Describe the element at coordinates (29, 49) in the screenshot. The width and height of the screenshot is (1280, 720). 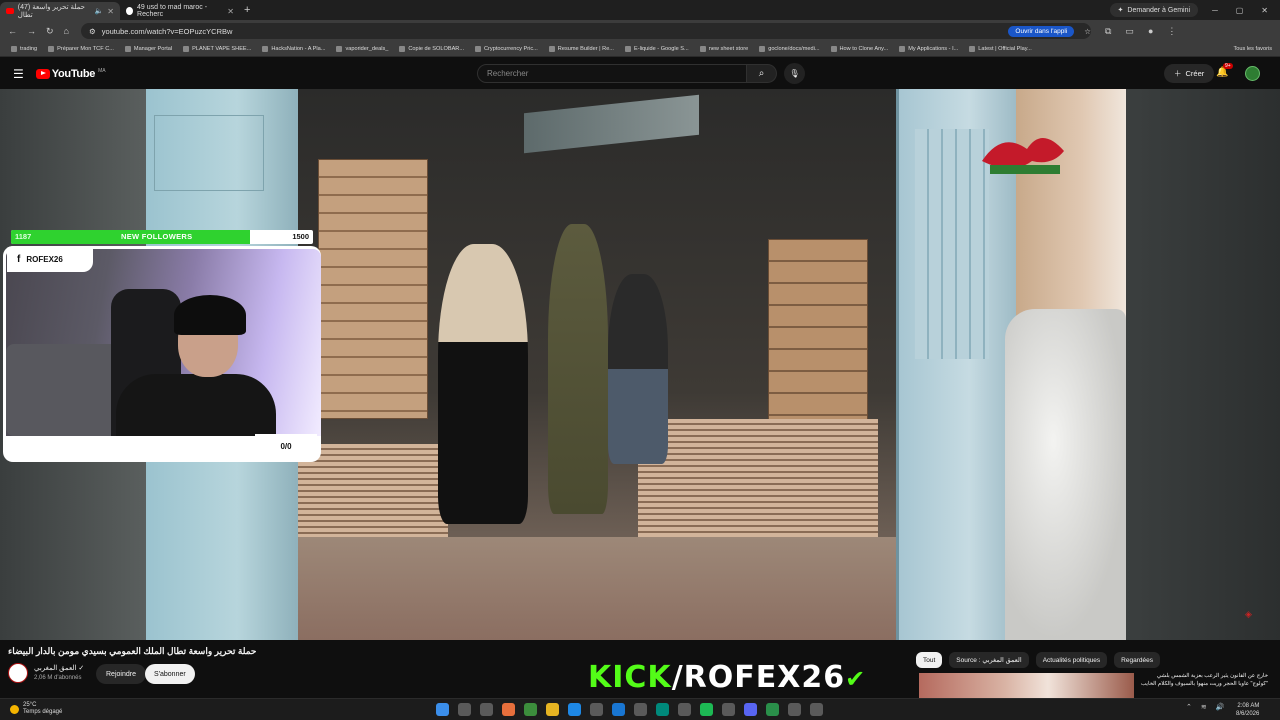
I see `bookmark-label: trading` at that location.